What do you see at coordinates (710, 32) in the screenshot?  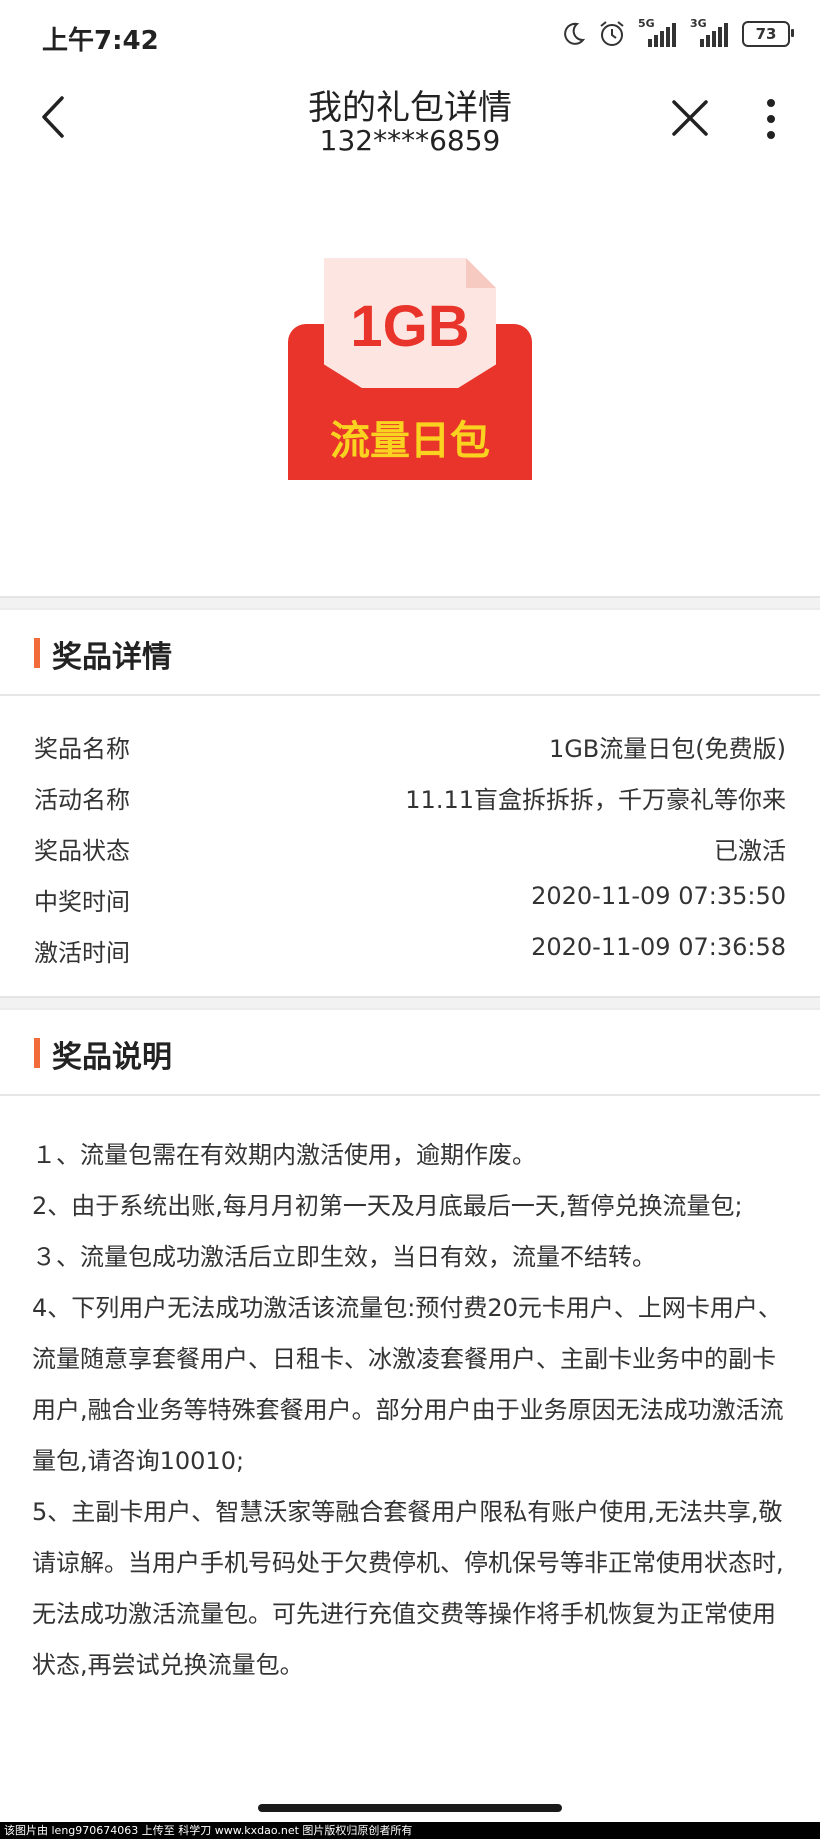 I see `signal-3g-icon: 3G` at bounding box center [710, 32].